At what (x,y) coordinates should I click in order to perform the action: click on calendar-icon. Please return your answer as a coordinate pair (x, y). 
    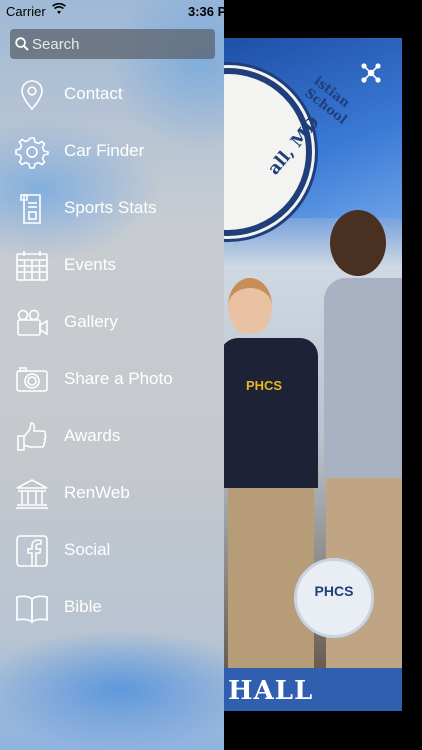
    Looking at the image, I should click on (32, 266).